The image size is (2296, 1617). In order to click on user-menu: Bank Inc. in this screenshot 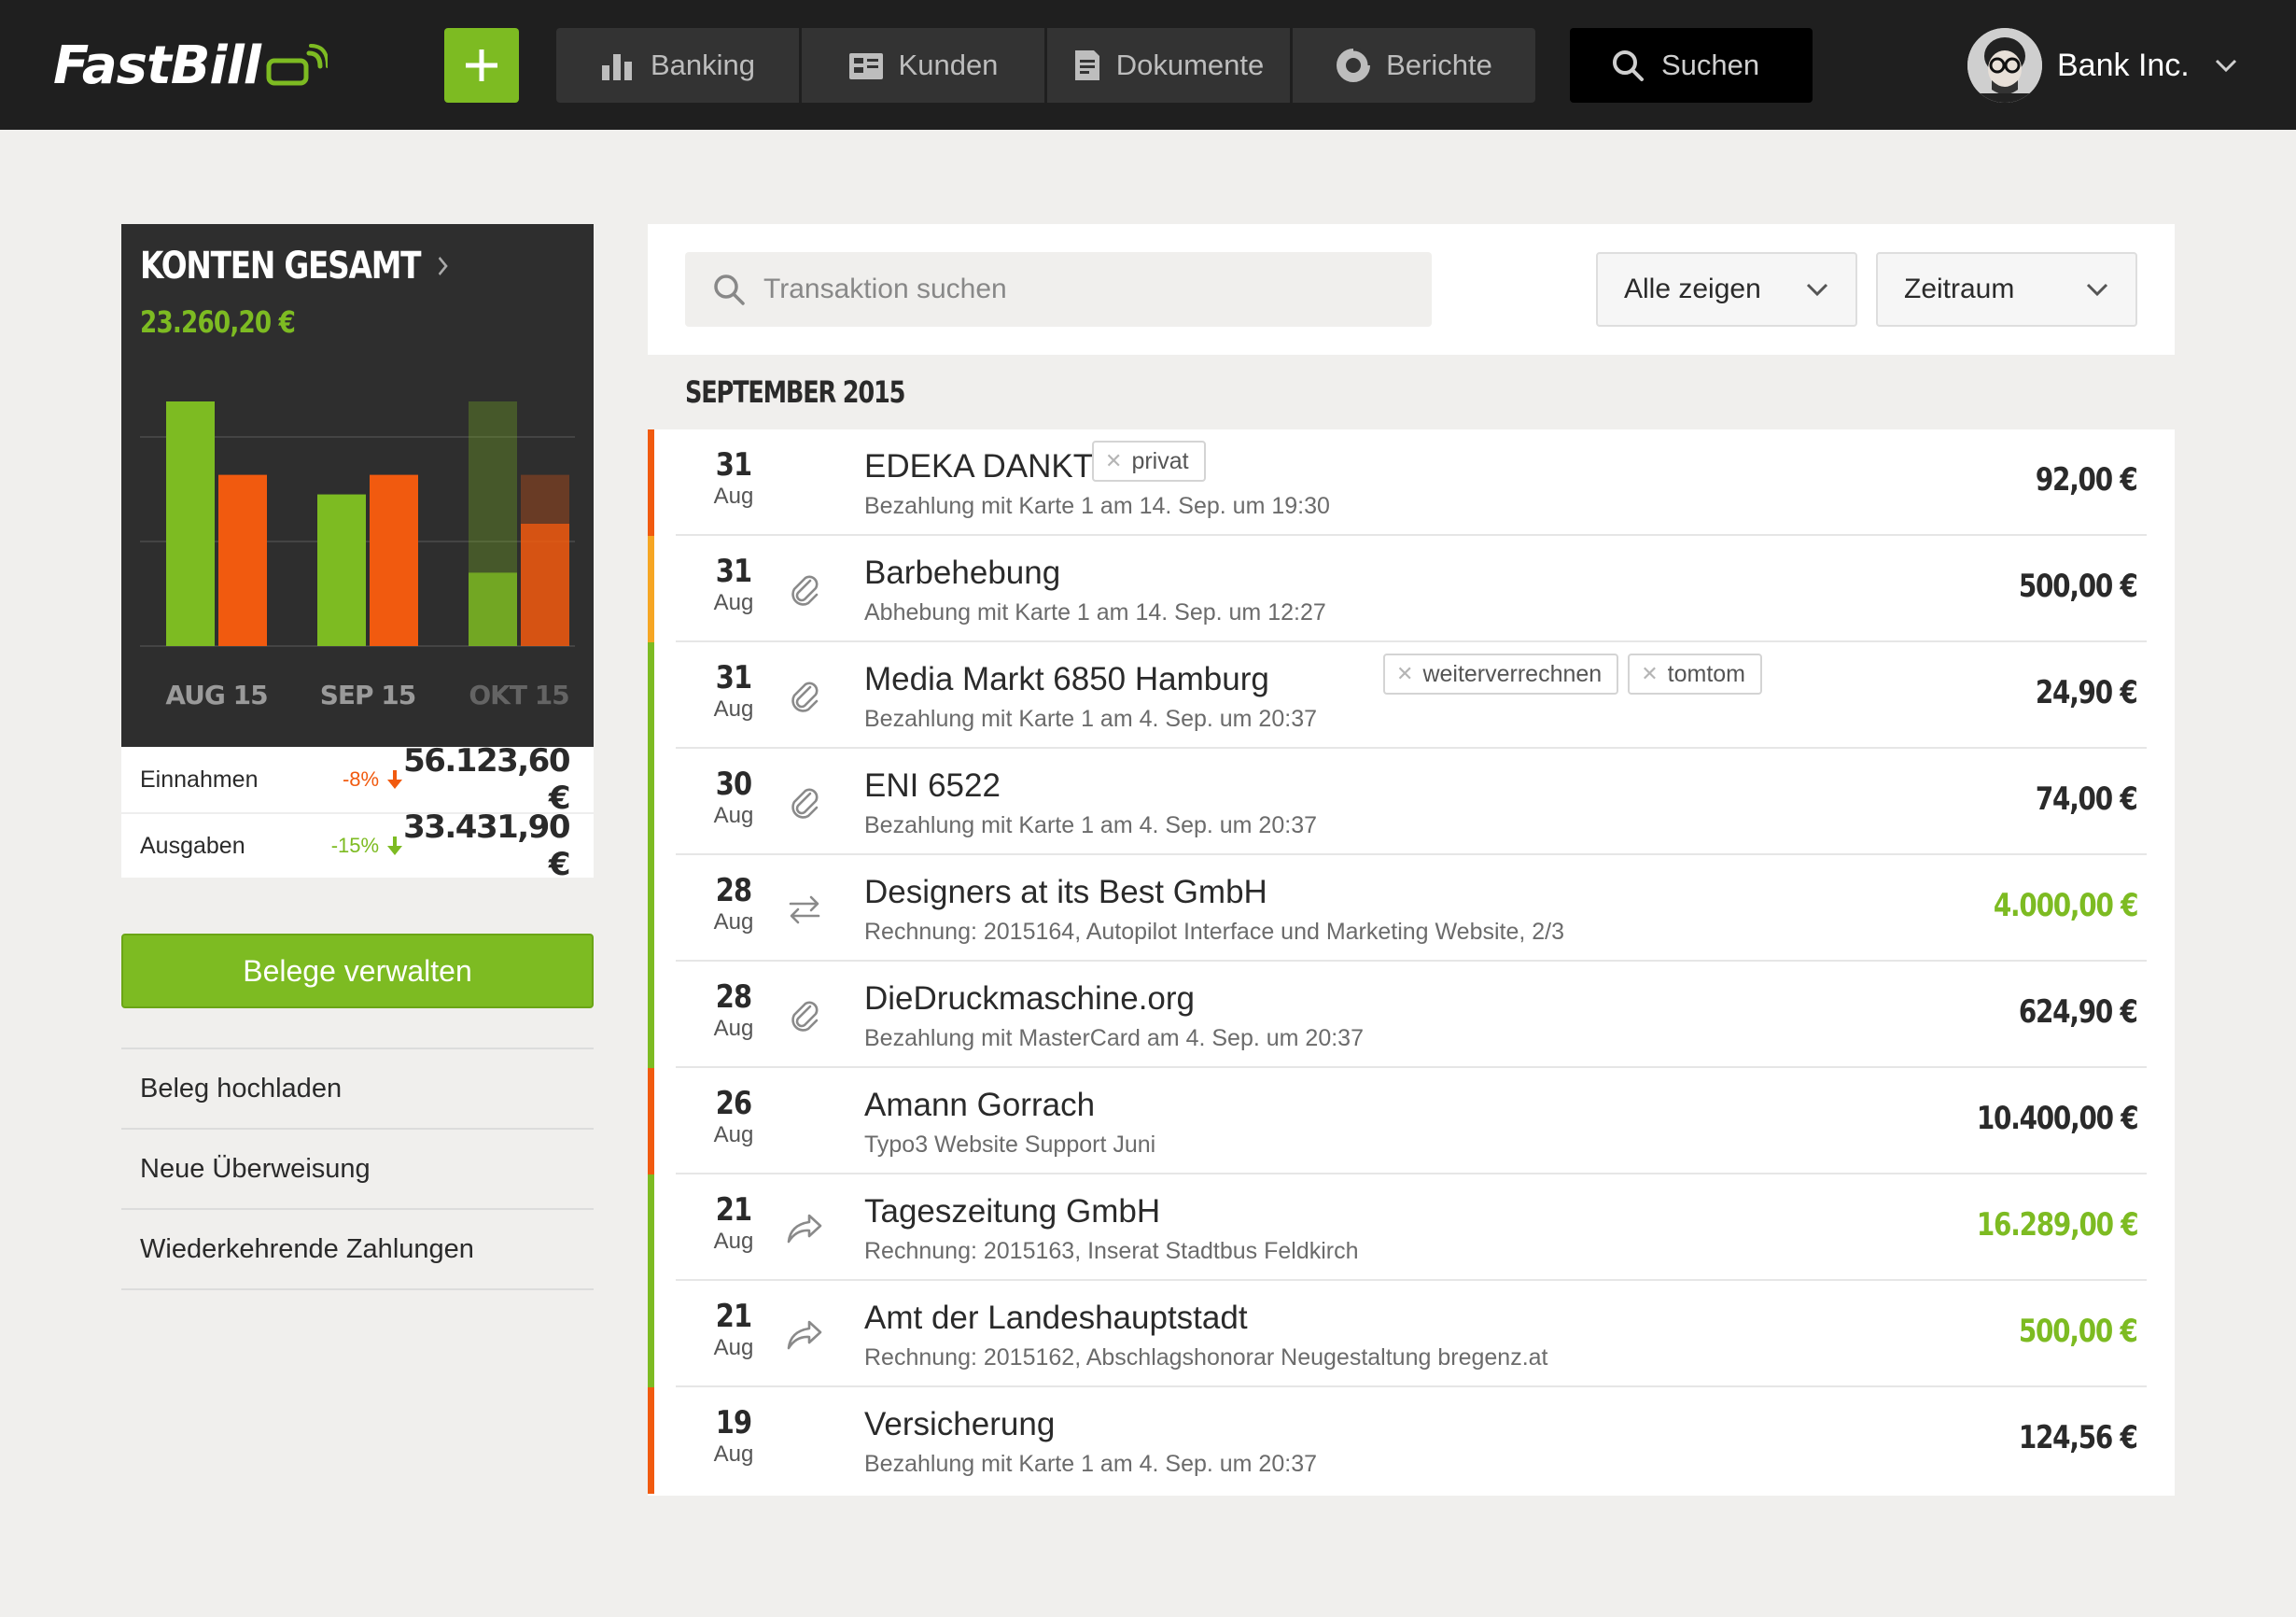, I will do `click(2102, 65)`.